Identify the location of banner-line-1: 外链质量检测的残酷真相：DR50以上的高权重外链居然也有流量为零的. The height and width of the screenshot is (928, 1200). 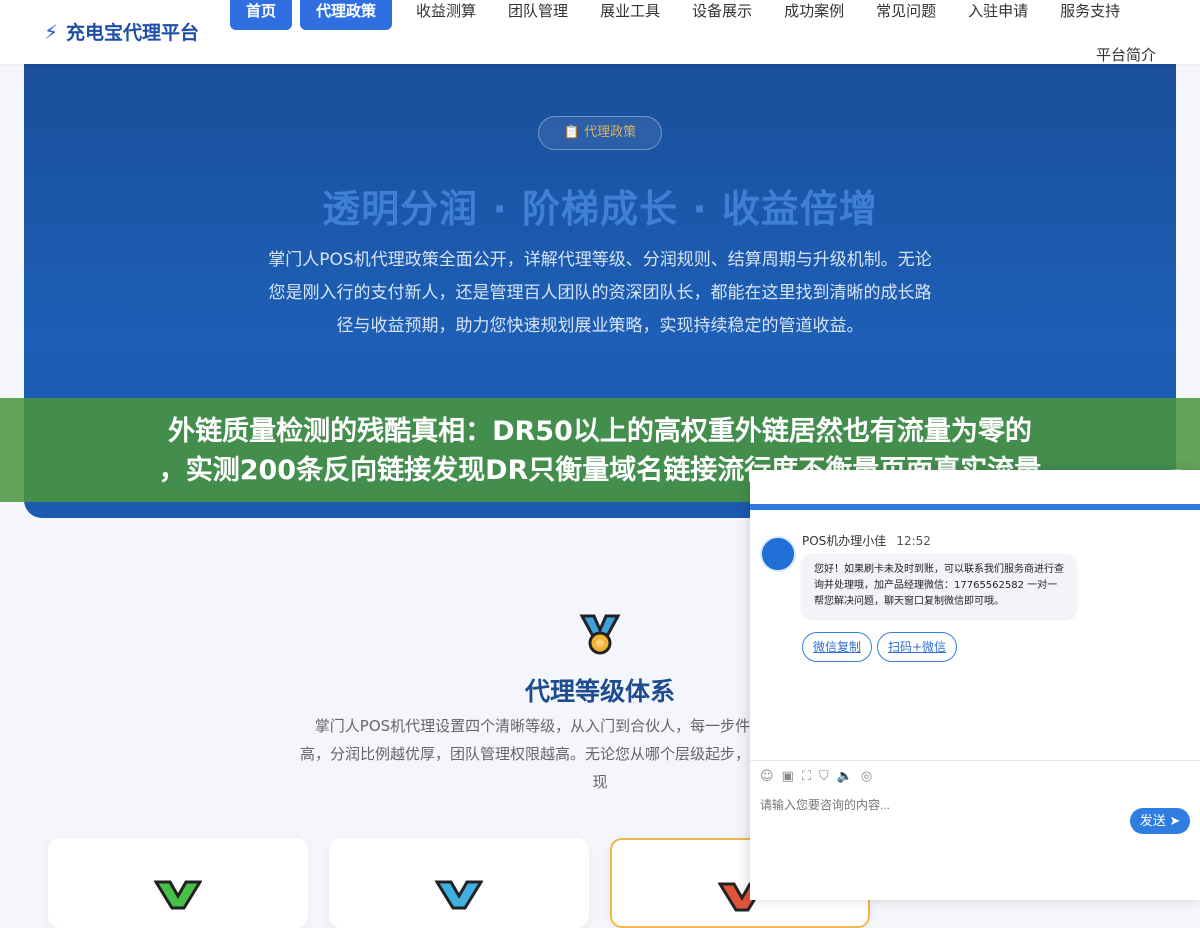
(600, 431).